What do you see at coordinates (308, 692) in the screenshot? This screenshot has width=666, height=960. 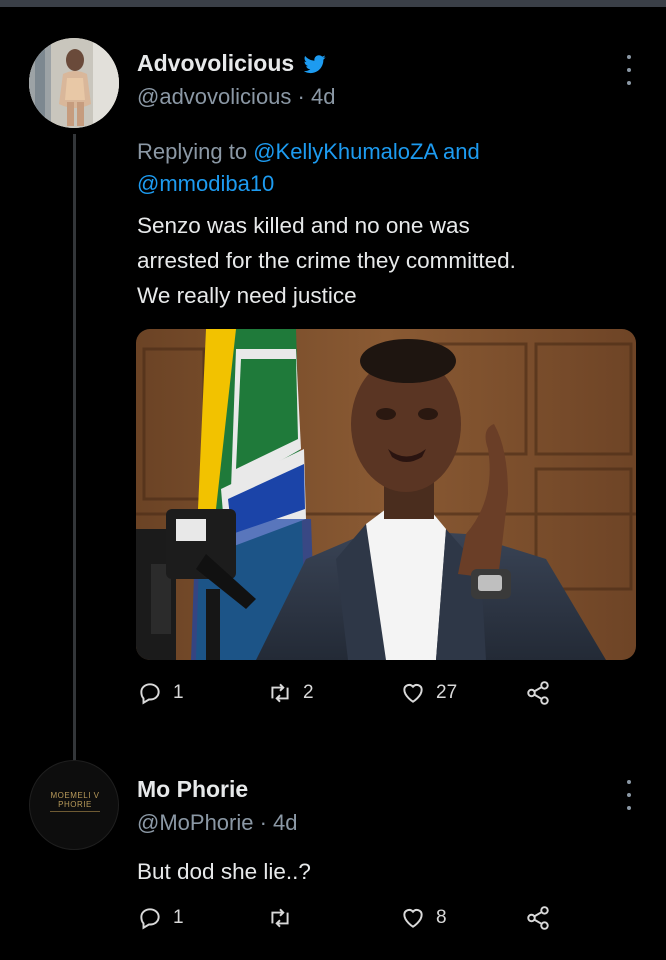 I see `retweet-count: 2` at bounding box center [308, 692].